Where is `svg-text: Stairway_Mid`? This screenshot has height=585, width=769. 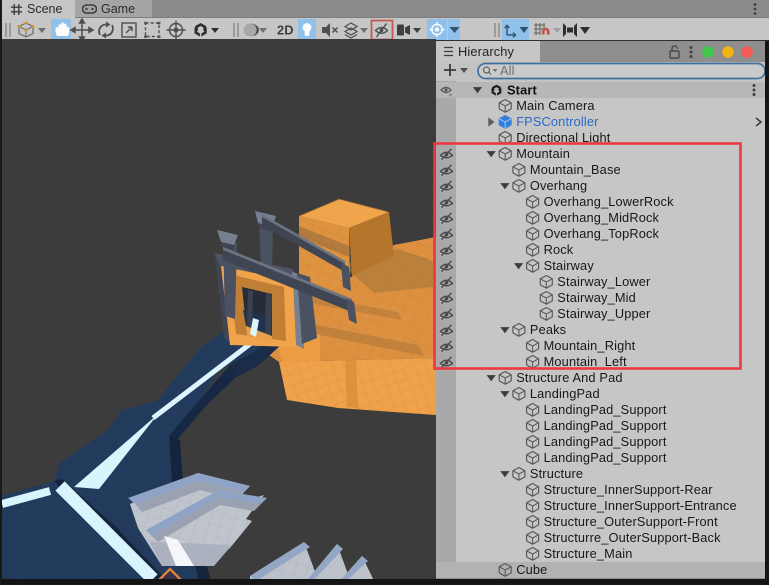 svg-text: Stairway_Mid is located at coordinates (596, 297).